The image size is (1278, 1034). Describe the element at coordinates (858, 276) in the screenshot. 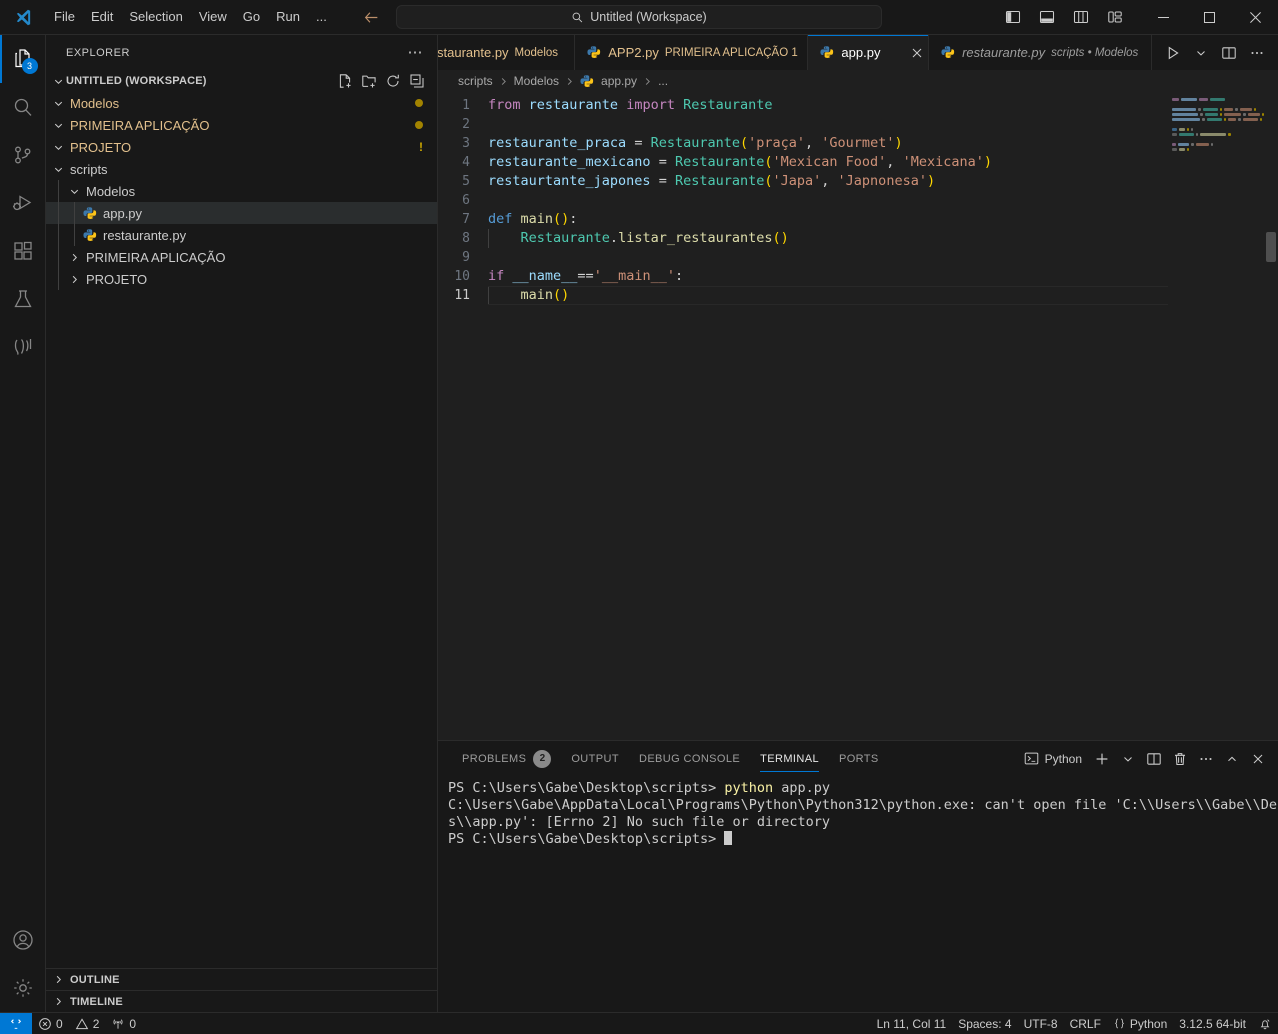

I see `code-line: 10 if __name__=='__main__':` at that location.